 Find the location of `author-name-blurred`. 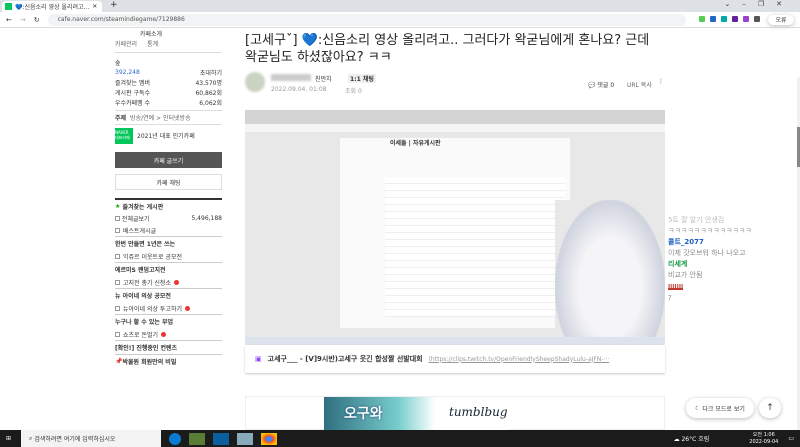

author-name-blurred is located at coordinates (291, 77).